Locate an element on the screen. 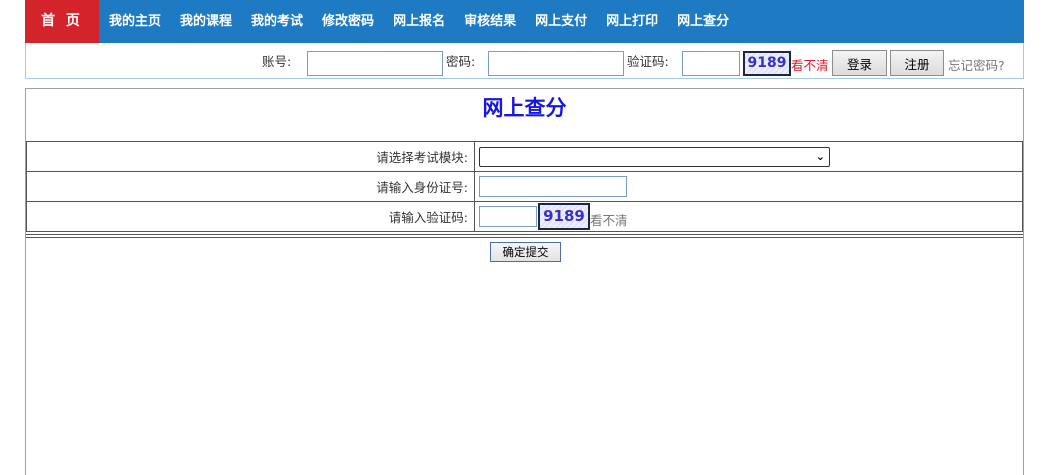 The image size is (1047, 475). password-label: 密码: is located at coordinates (461, 61).